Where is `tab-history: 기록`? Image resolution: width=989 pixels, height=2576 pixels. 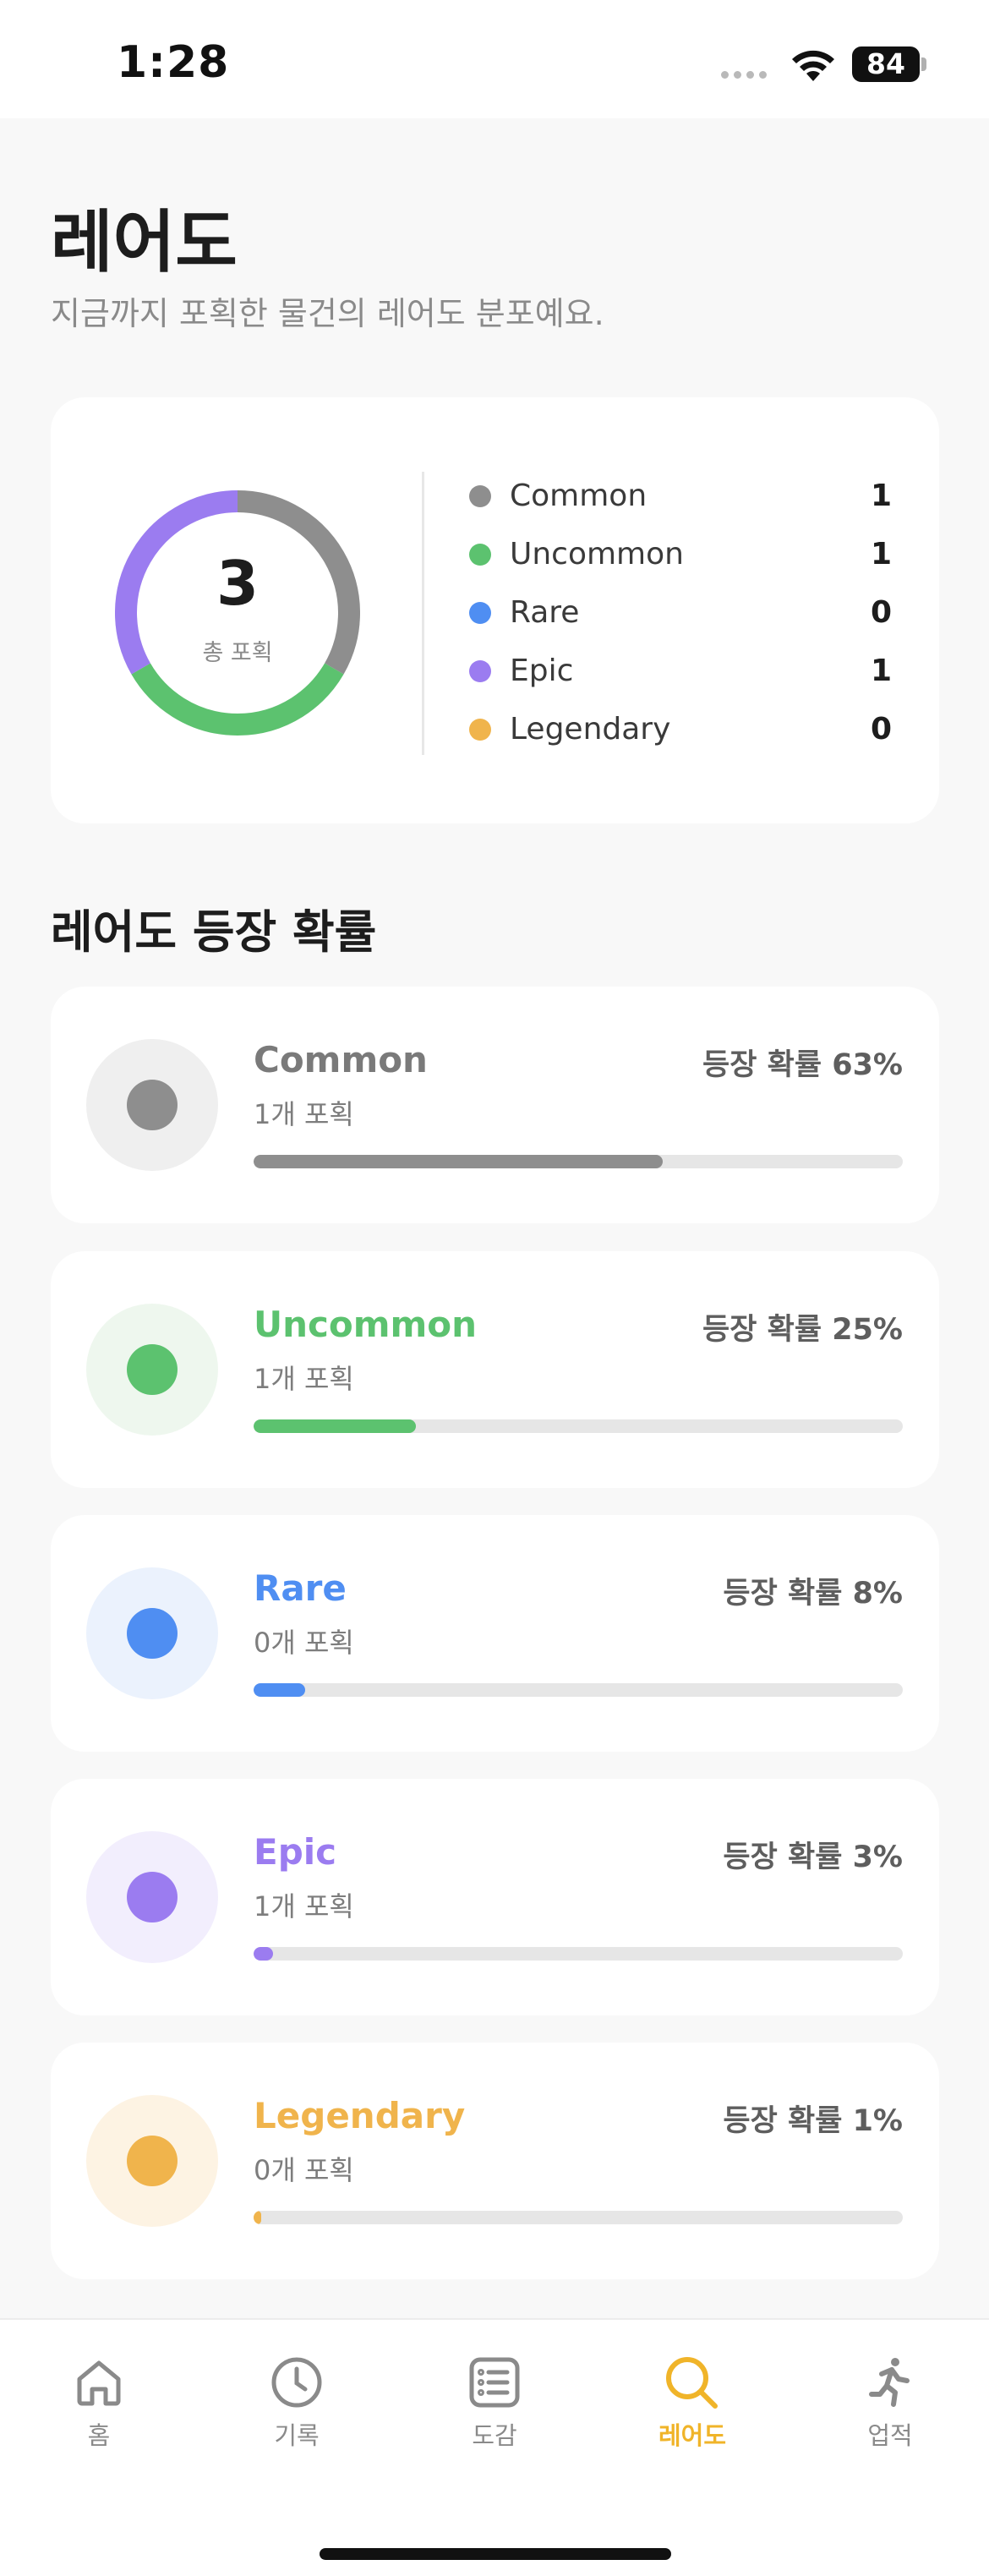 tab-history: 기록 is located at coordinates (296, 2403).